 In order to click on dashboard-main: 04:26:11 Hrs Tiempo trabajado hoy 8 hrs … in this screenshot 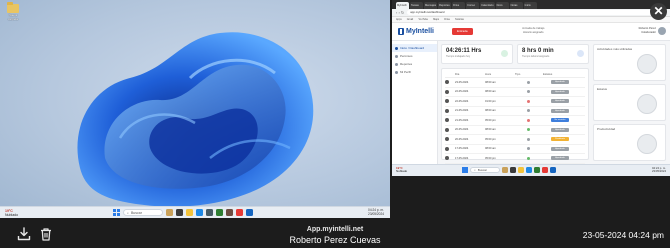, I will do `click(515, 104)`.